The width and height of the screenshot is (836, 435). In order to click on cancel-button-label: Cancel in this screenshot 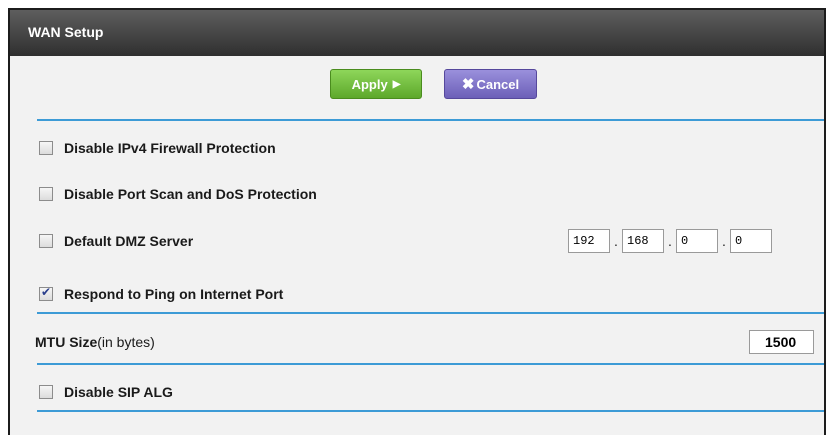, I will do `click(498, 84)`.